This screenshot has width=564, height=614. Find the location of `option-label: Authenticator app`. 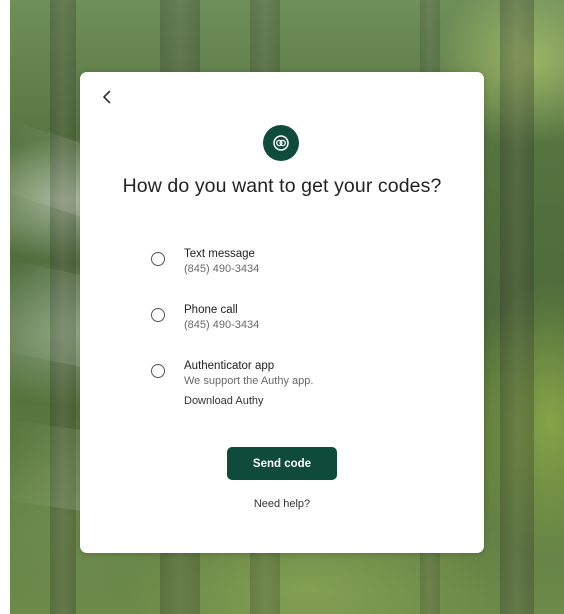

option-label: Authenticator app is located at coordinates (229, 366).